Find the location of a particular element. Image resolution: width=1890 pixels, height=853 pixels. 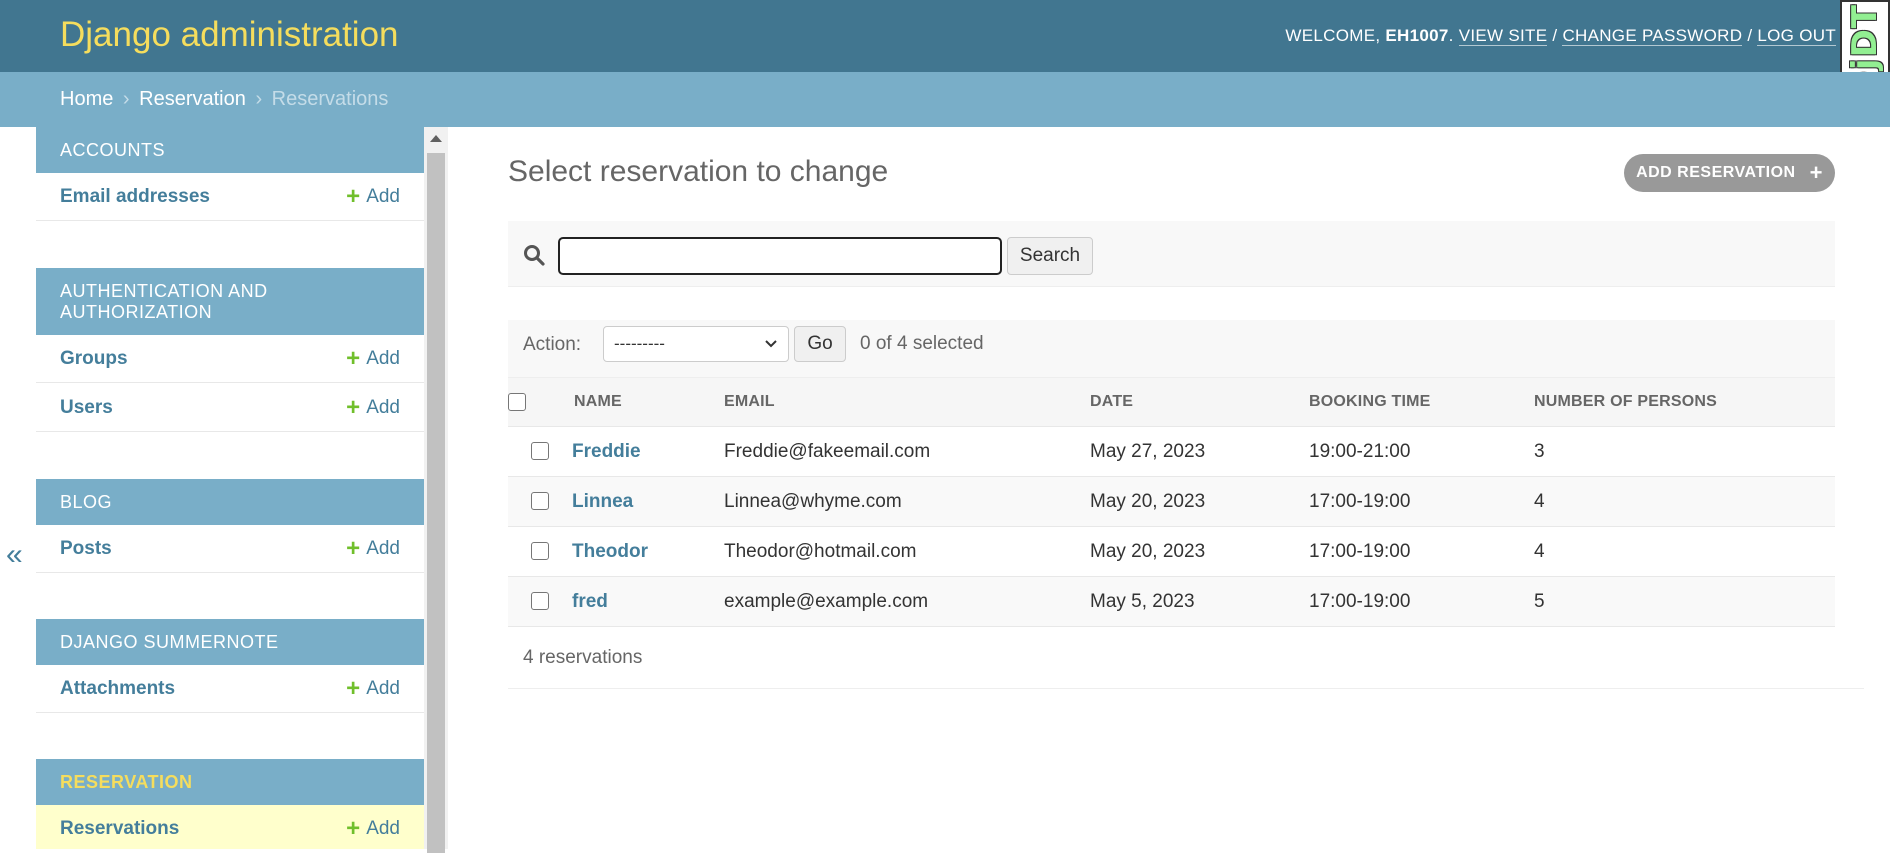

sidebar-item-users: Users + Add is located at coordinates (230, 408).